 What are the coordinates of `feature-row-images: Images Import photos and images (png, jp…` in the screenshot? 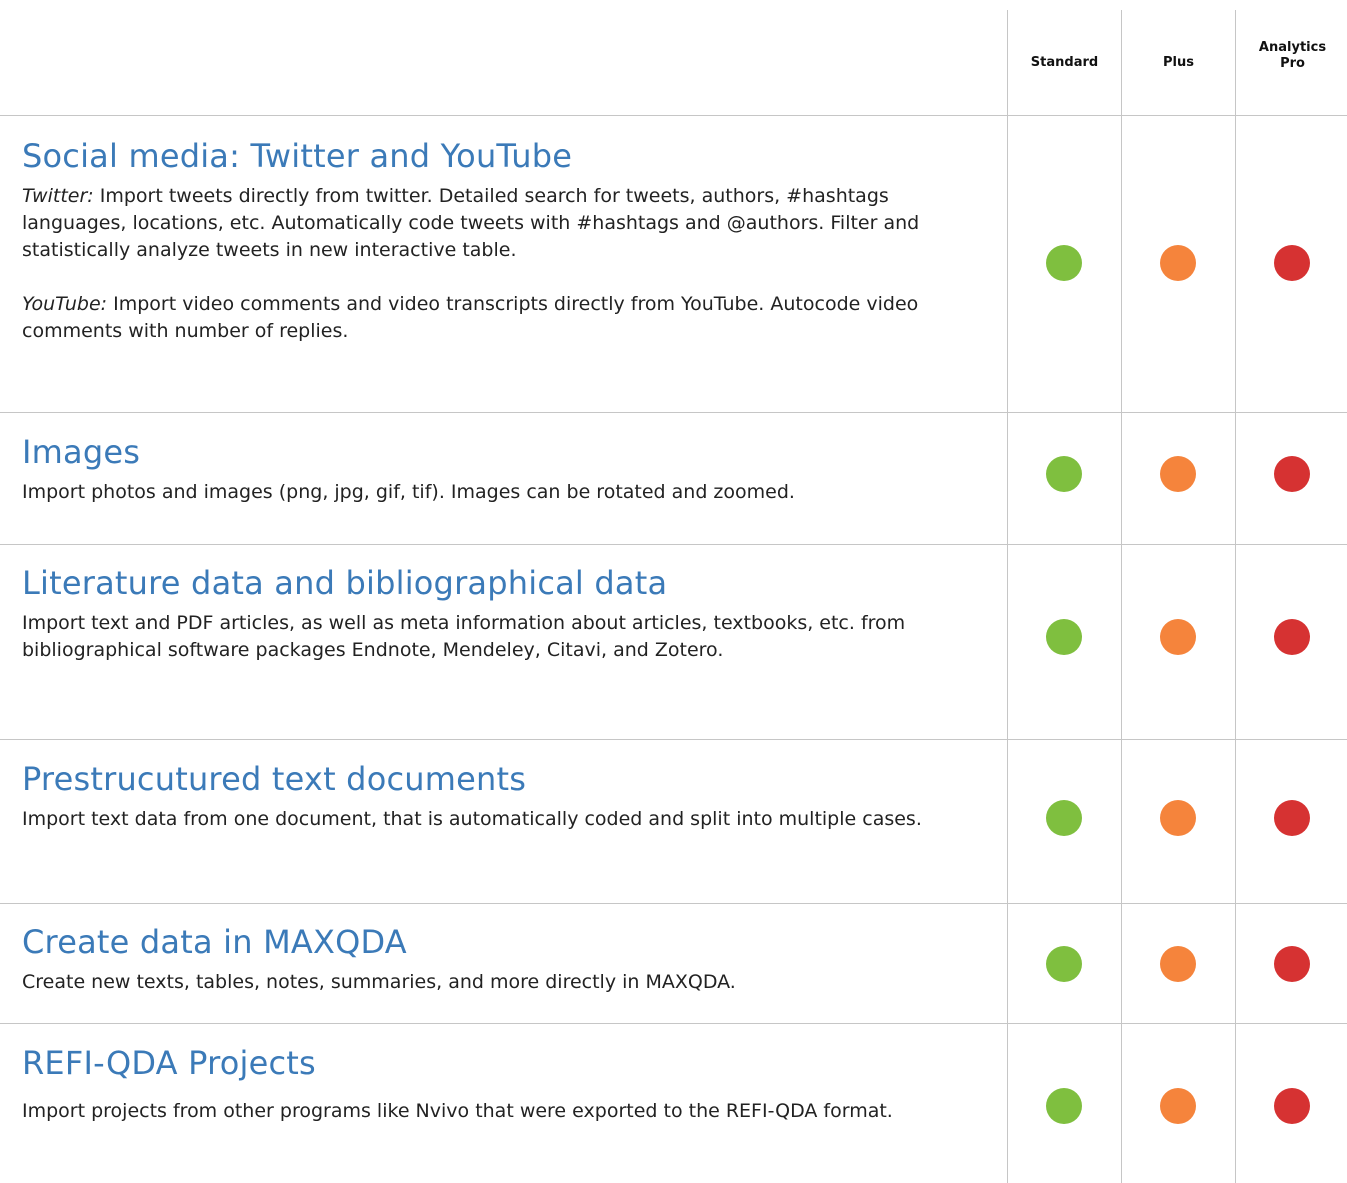 It's located at (504, 469).